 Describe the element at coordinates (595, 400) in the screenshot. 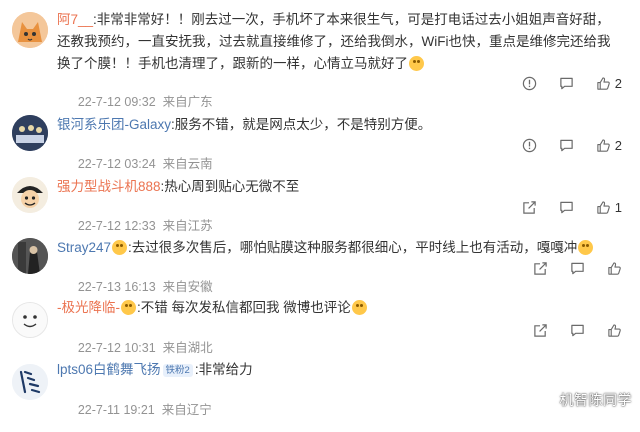

I see `watermark: 机智陈同学` at that location.